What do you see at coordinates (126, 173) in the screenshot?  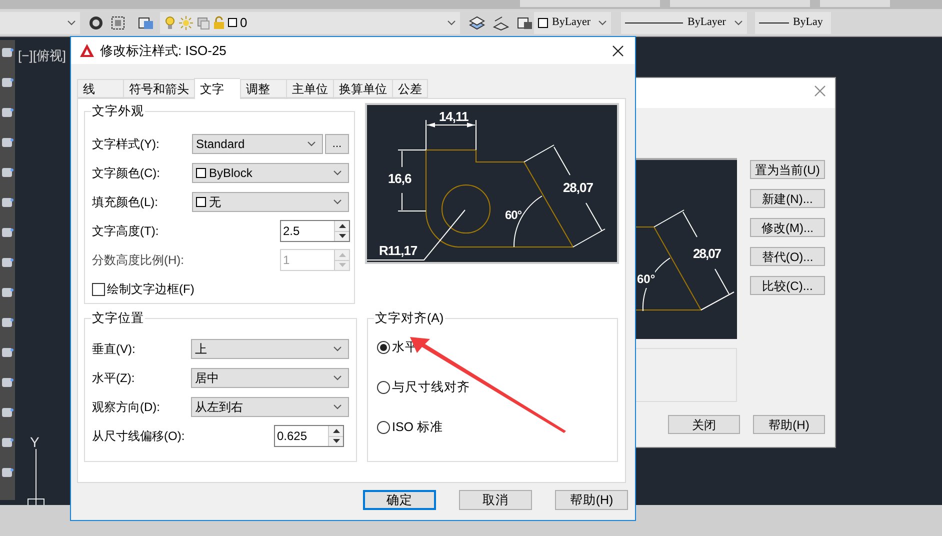 I see `field-label: 文字颜色(C):` at bounding box center [126, 173].